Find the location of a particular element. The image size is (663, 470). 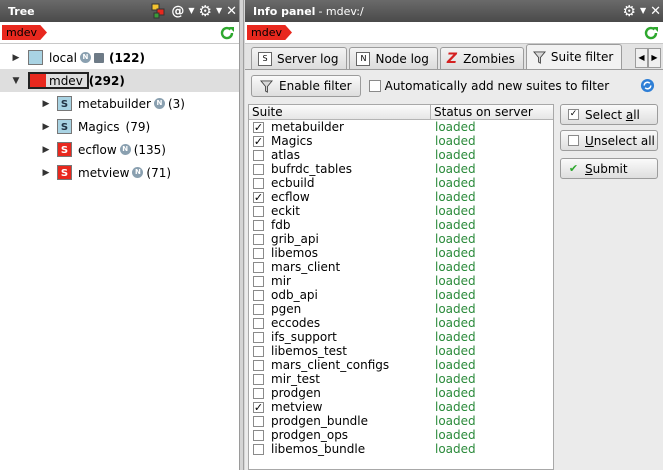

suite-row: pgen loaded is located at coordinates (401, 309).